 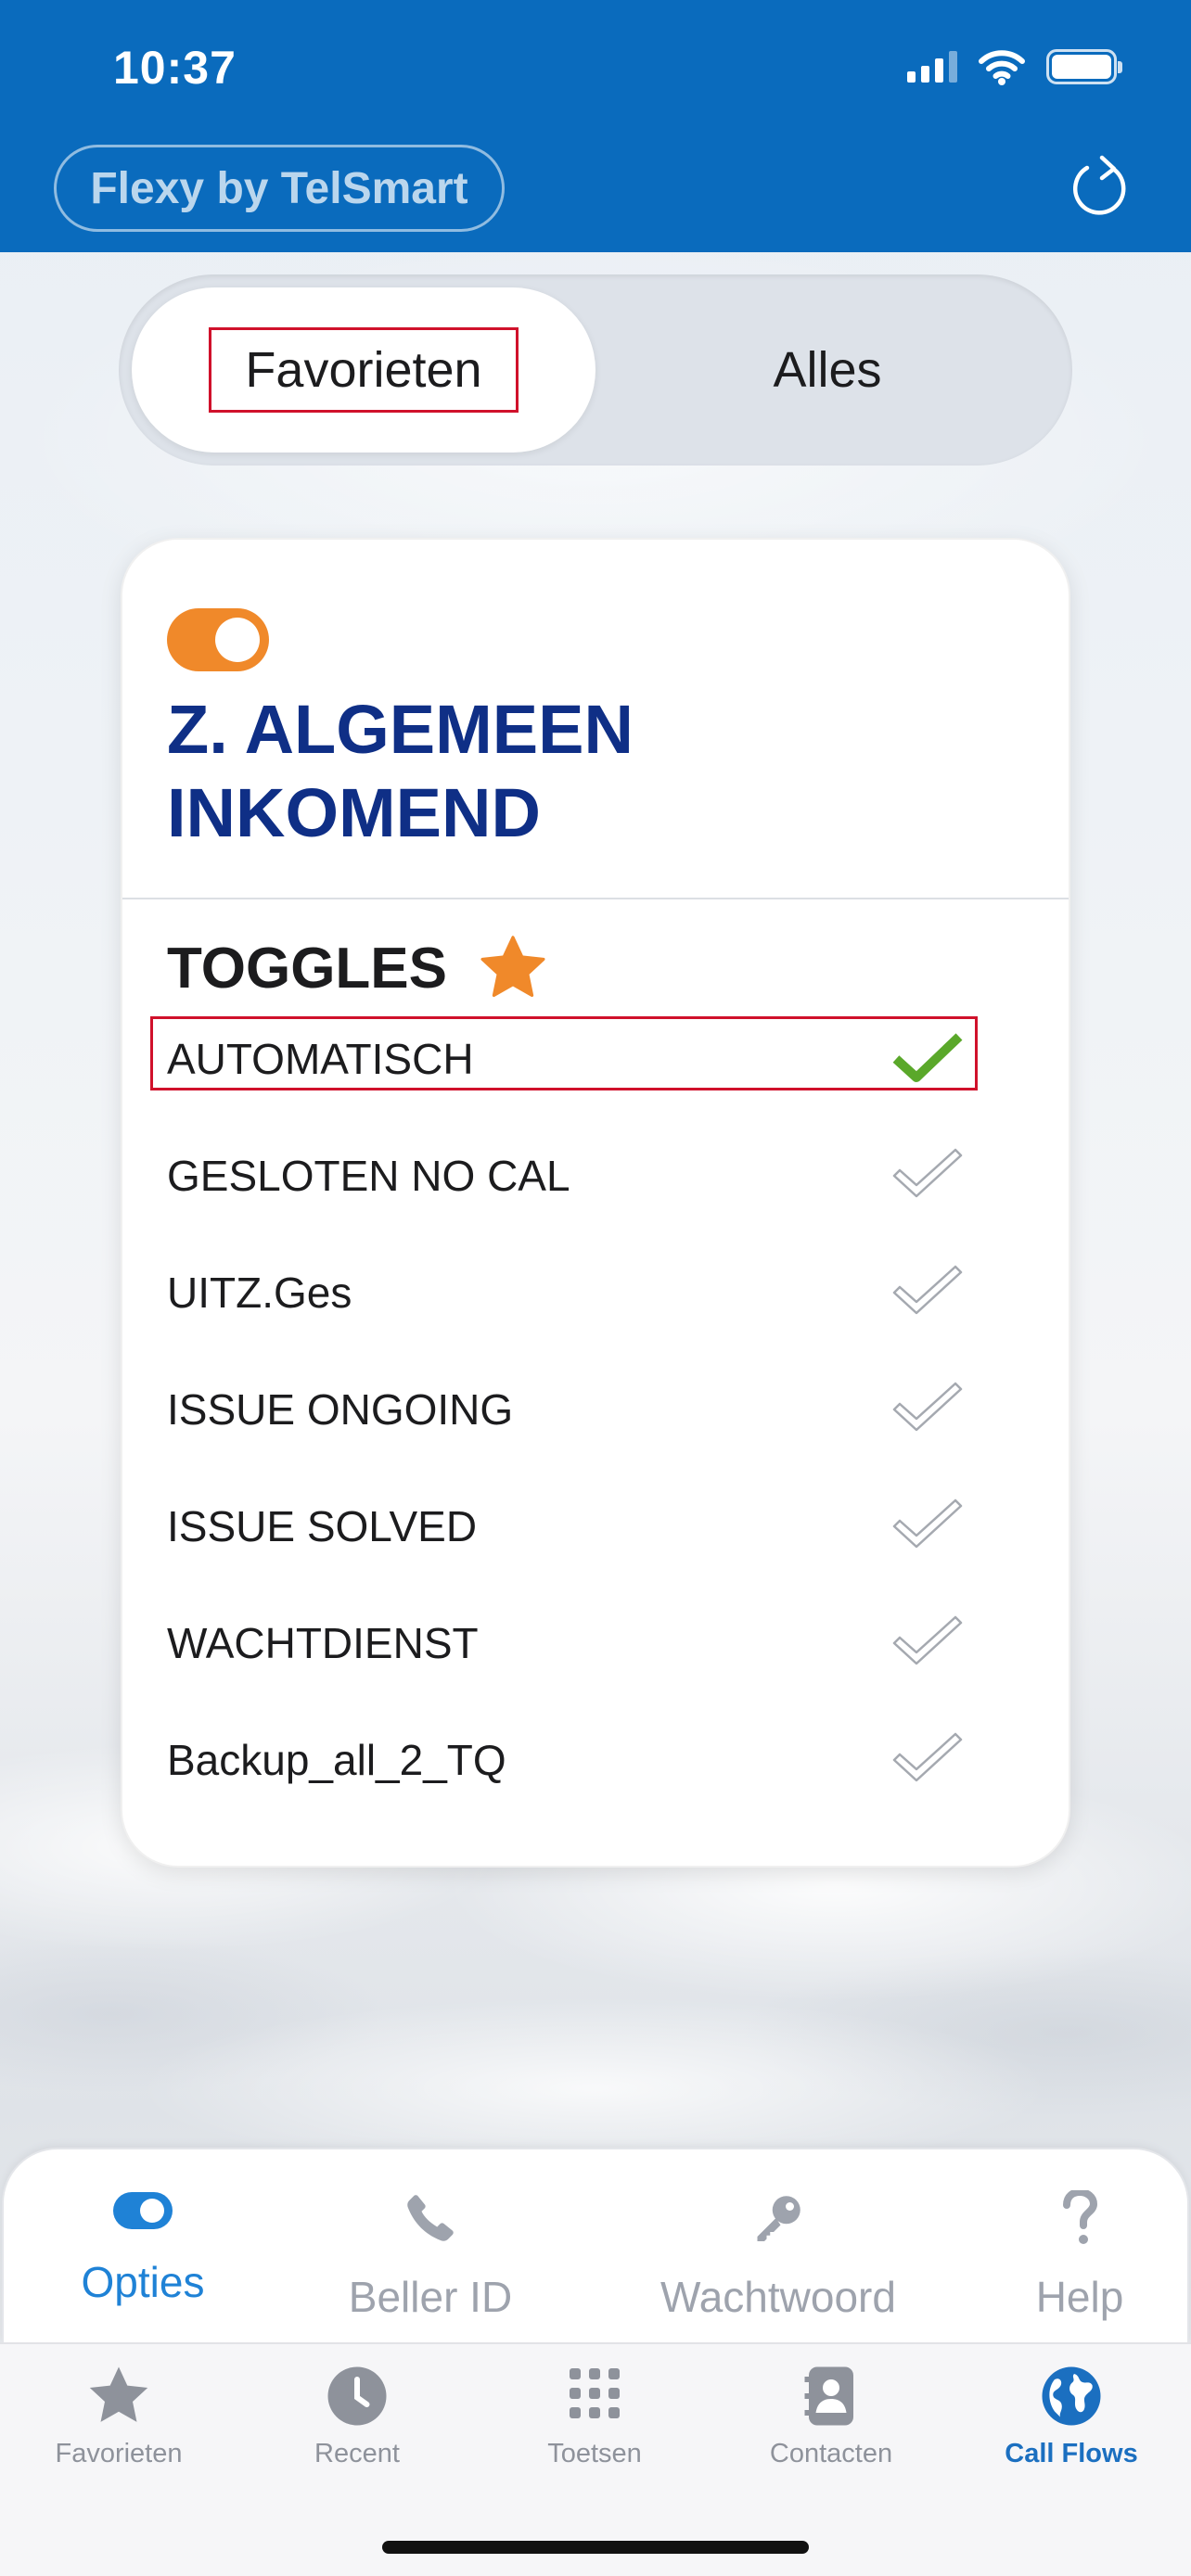 What do you see at coordinates (932, 67) in the screenshot?
I see `cellular-signal-icon` at bounding box center [932, 67].